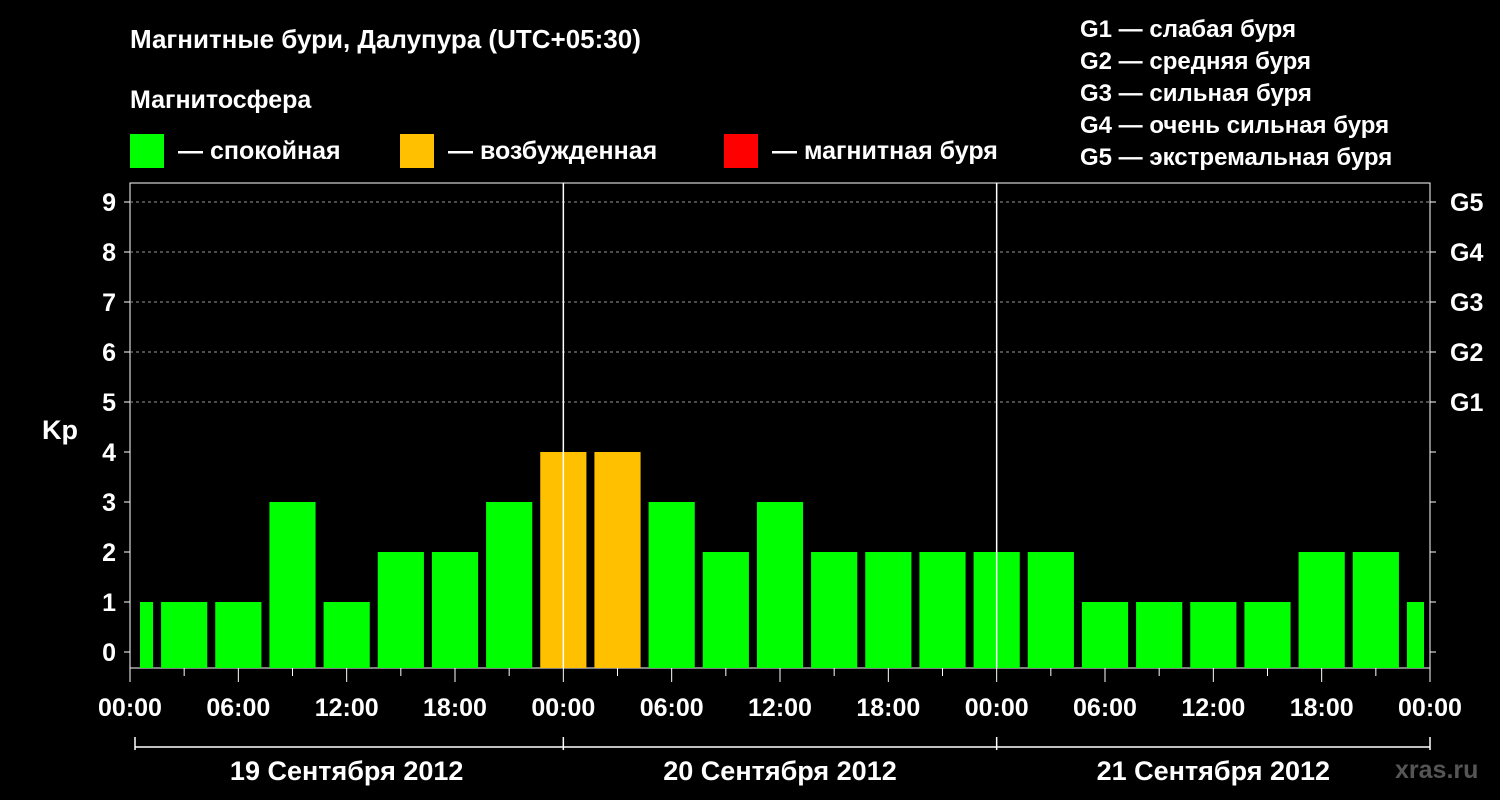  Describe the element at coordinates (1466, 203) in the screenshot. I see `g-scale-label: G5` at that location.